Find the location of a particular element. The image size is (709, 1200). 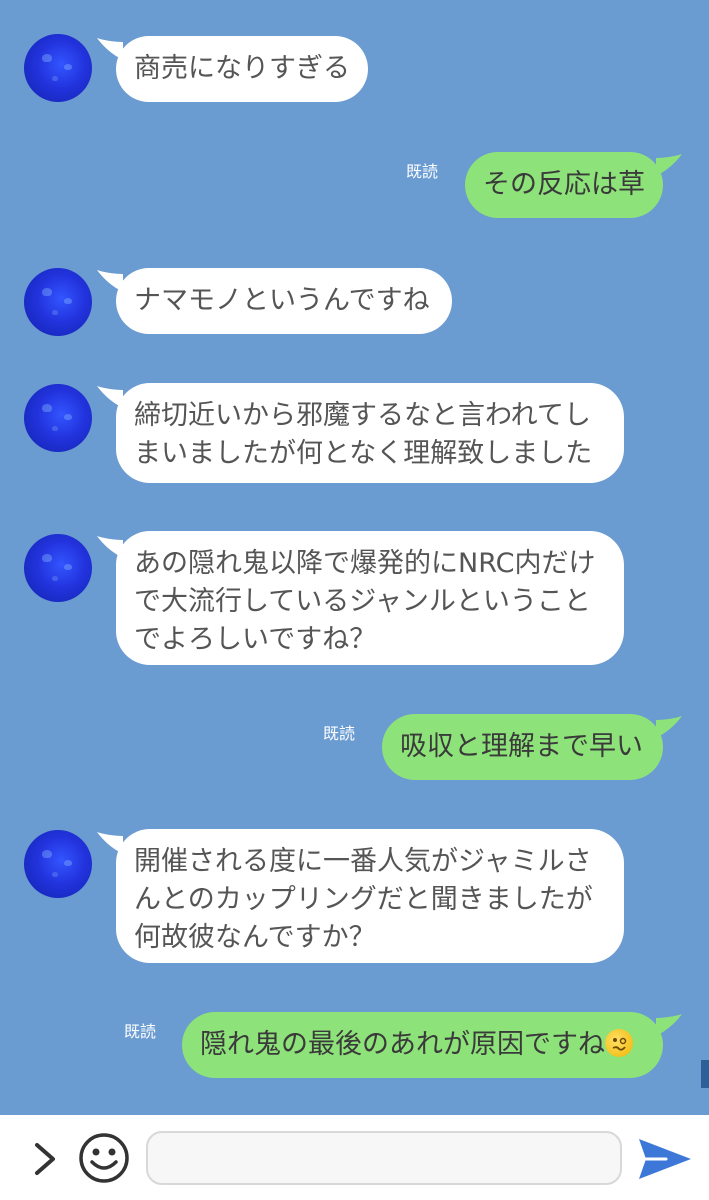

incoming-message-bubble: 締切近いから邪魔するなと言われてし まいましたが何となく理解致しました is located at coordinates (370, 433).